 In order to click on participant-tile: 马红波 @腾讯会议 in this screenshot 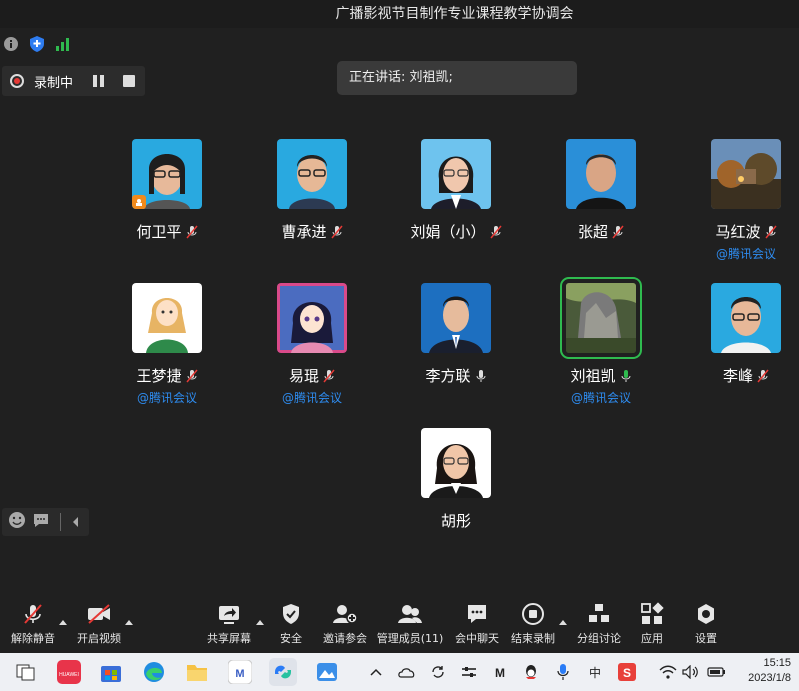, I will do `click(737, 200)`.